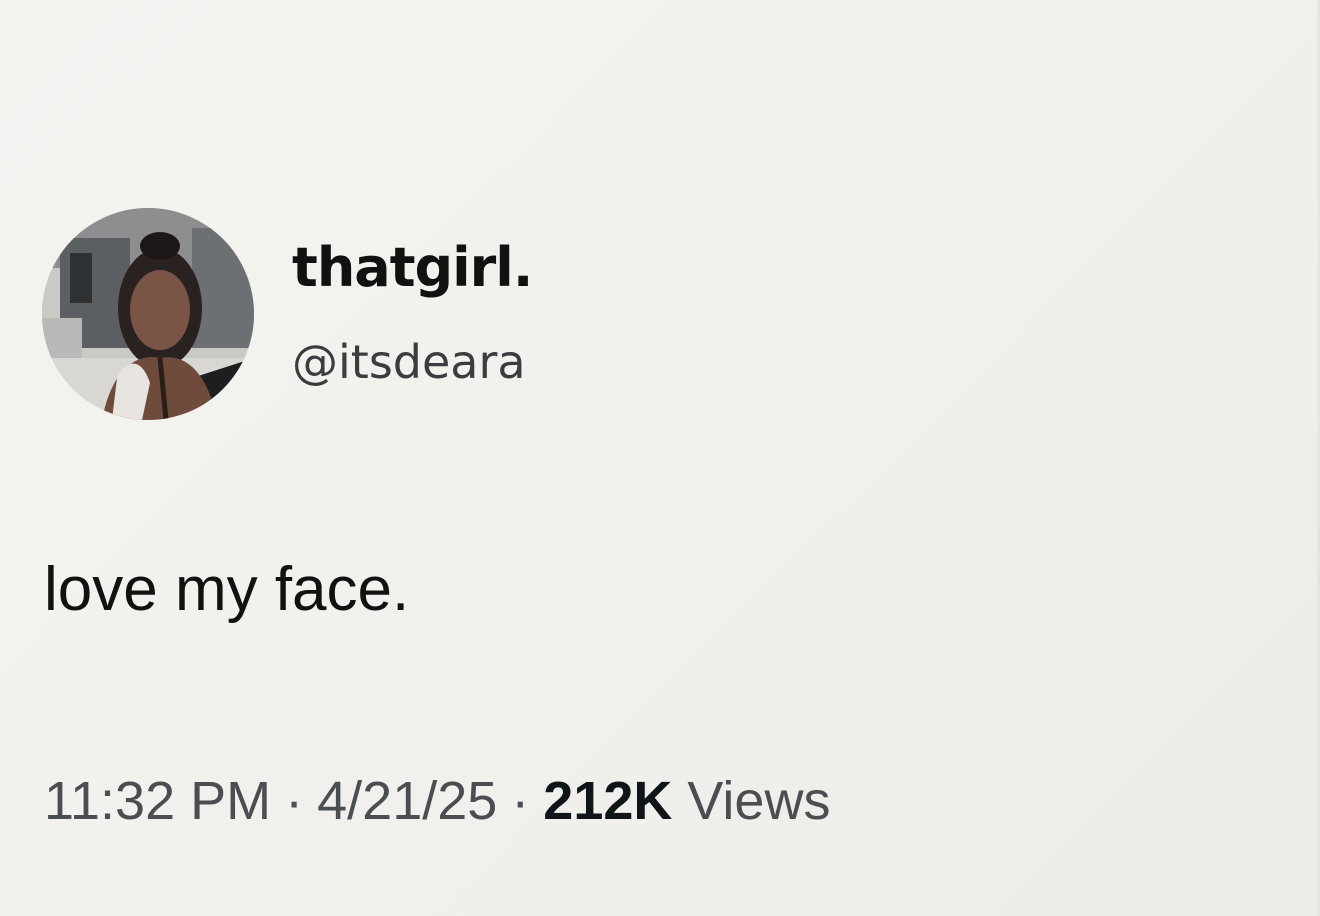 The image size is (1320, 916). What do you see at coordinates (409, 362) in the screenshot?
I see `user-handle: @itsdeara` at bounding box center [409, 362].